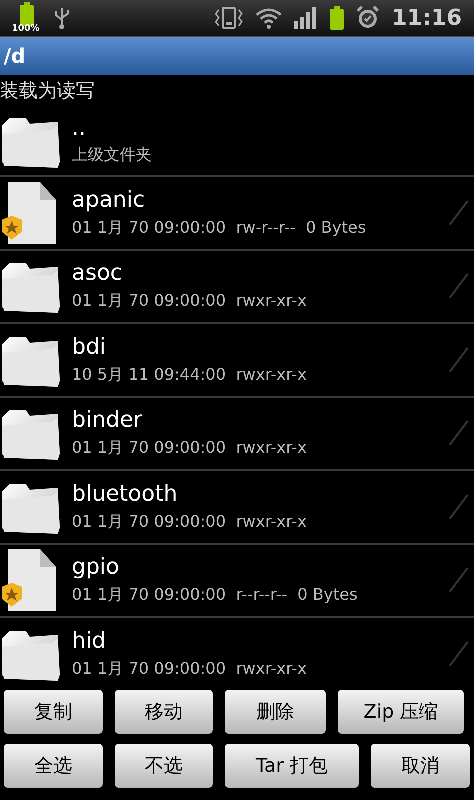 The height and width of the screenshot is (800, 474). Describe the element at coordinates (53, 766) in the screenshot. I see `action-button: 全选` at that location.